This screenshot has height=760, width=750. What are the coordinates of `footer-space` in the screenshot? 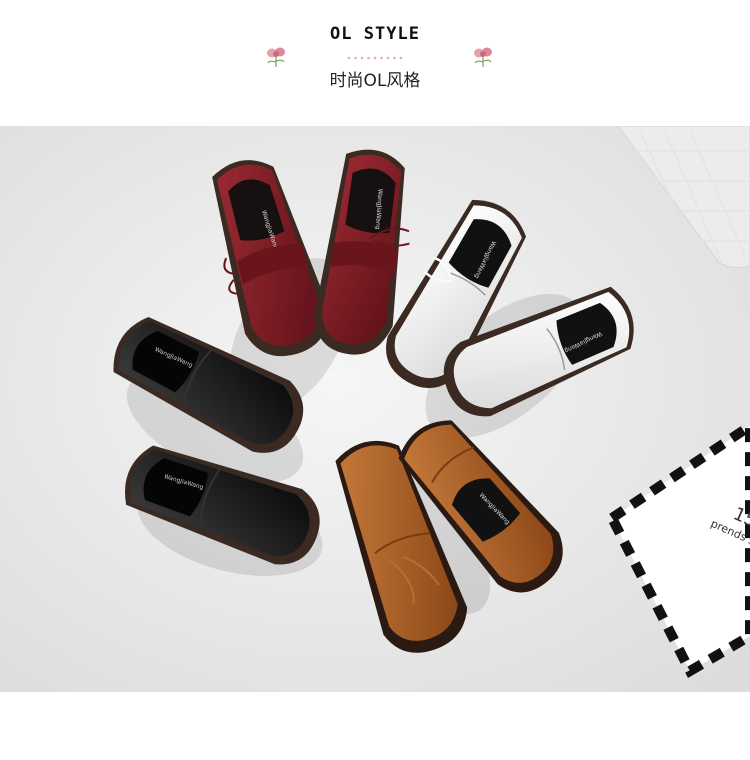 It's located at (375, 726).